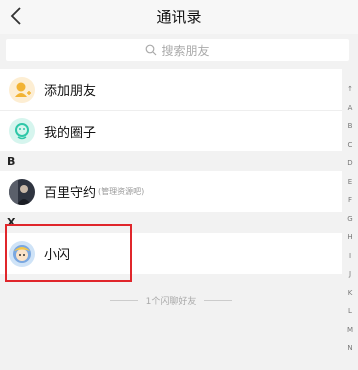  I want to click on circle-icon, so click(22, 131).